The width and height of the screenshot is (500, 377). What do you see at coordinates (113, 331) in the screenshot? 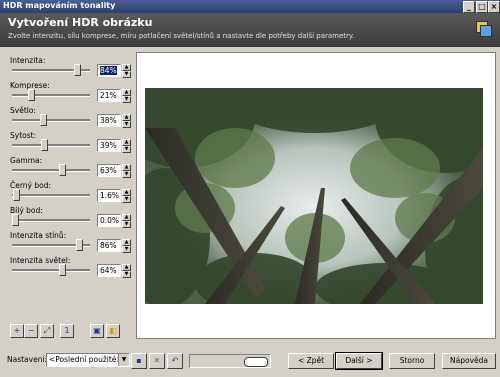
I see `compare-icon: ◧` at bounding box center [113, 331].